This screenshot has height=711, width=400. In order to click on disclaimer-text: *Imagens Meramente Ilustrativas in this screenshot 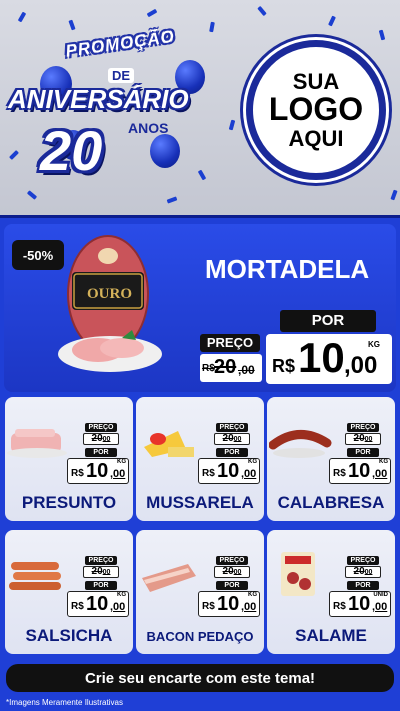, I will do `click(64, 702)`.